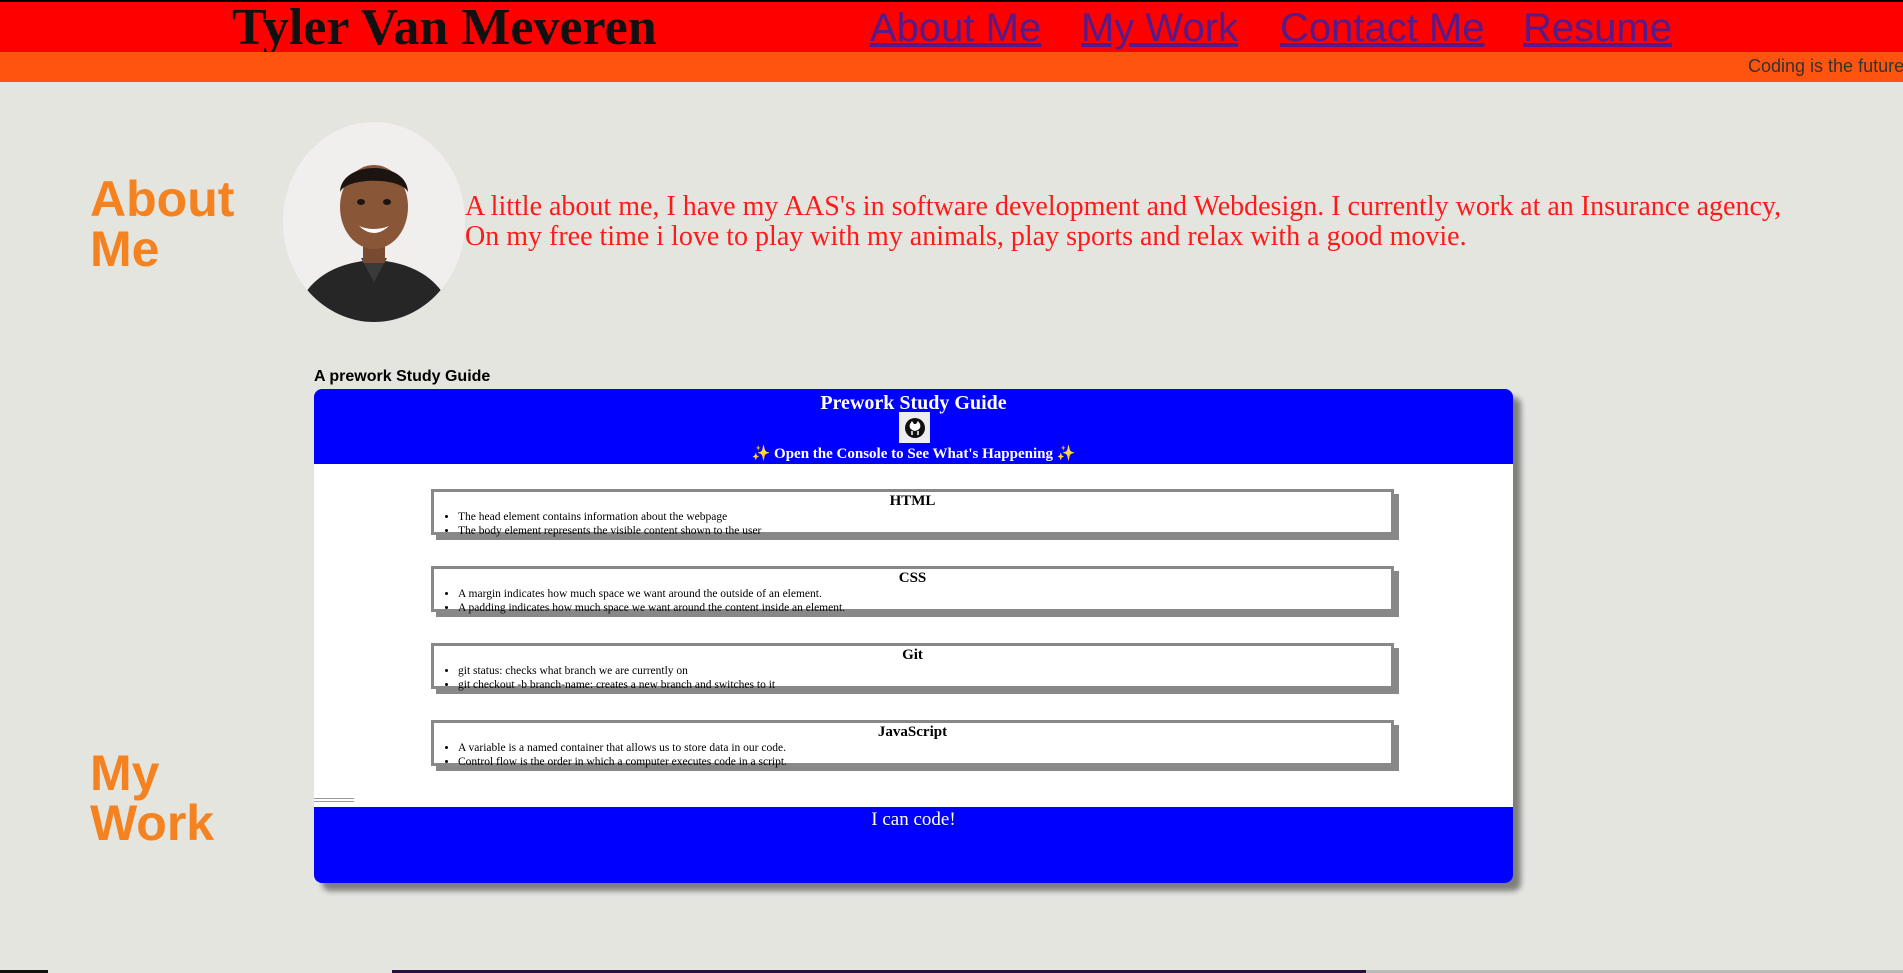 The height and width of the screenshot is (973, 1903). What do you see at coordinates (913, 845) in the screenshot?
I see `guide-footer: I can code!` at bounding box center [913, 845].